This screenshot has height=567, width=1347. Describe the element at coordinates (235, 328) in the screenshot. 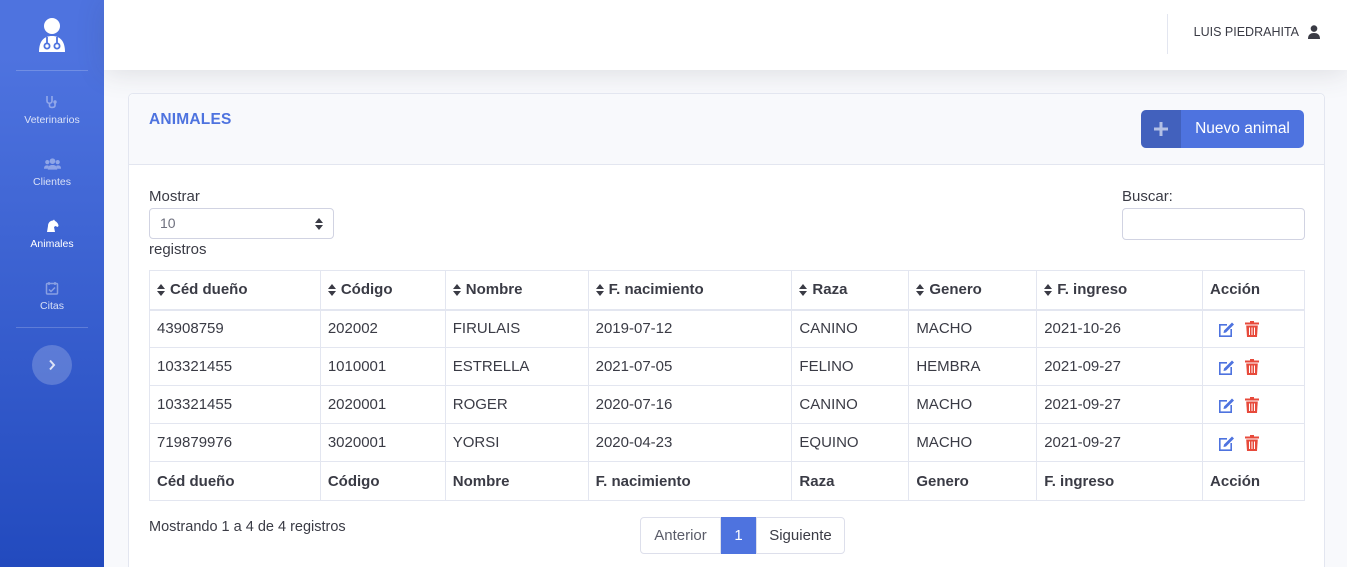

I see `table-cell: 43908759` at that location.